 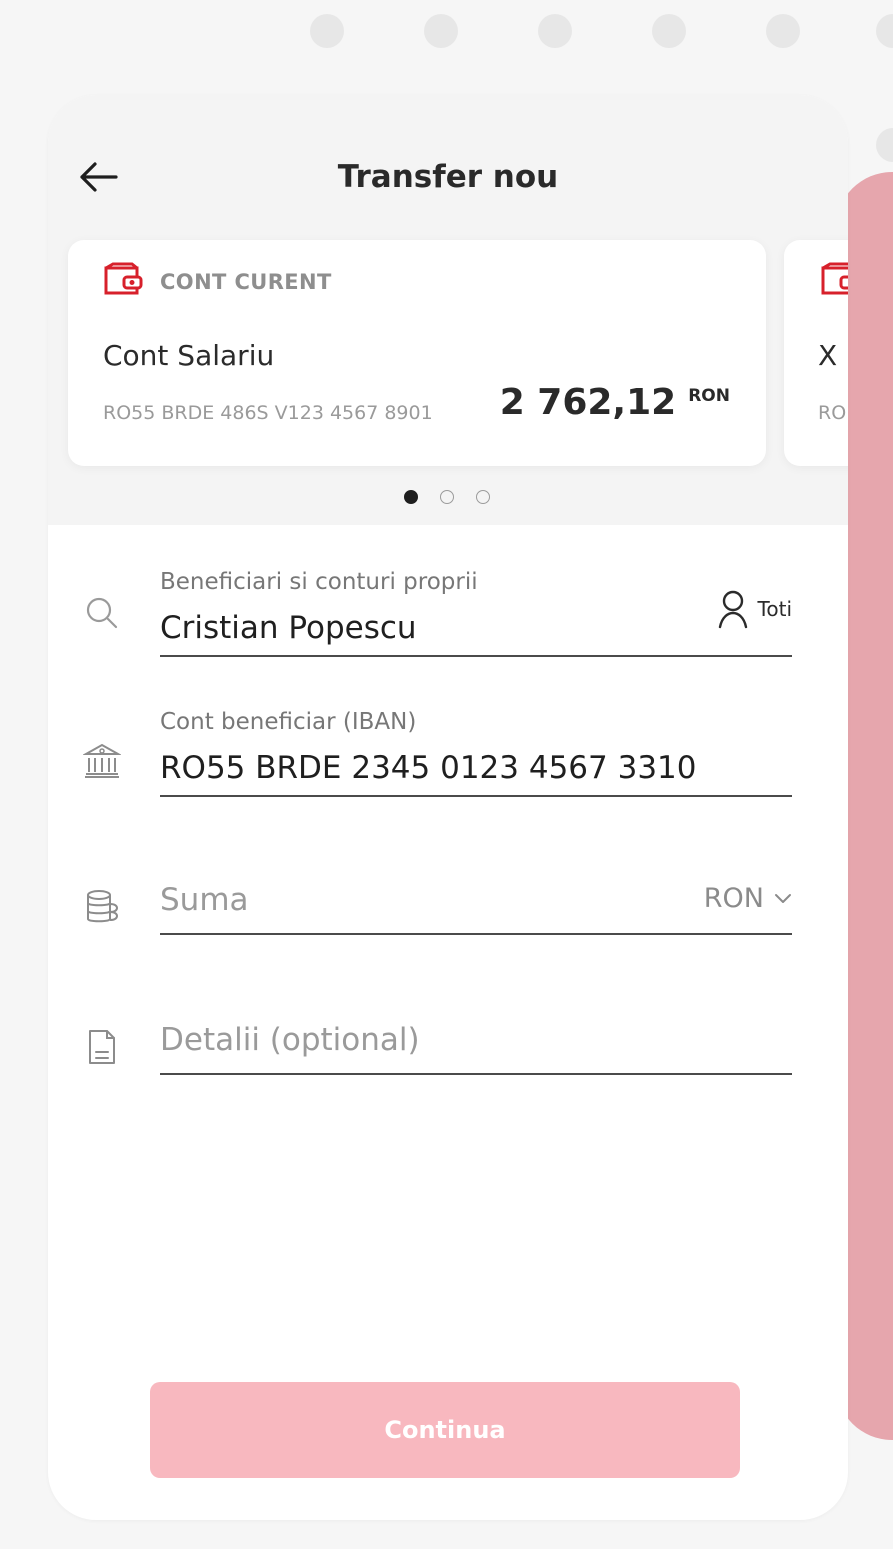 I want to click on iban-label: Cont beneficiar (IBAN), so click(x=288, y=722).